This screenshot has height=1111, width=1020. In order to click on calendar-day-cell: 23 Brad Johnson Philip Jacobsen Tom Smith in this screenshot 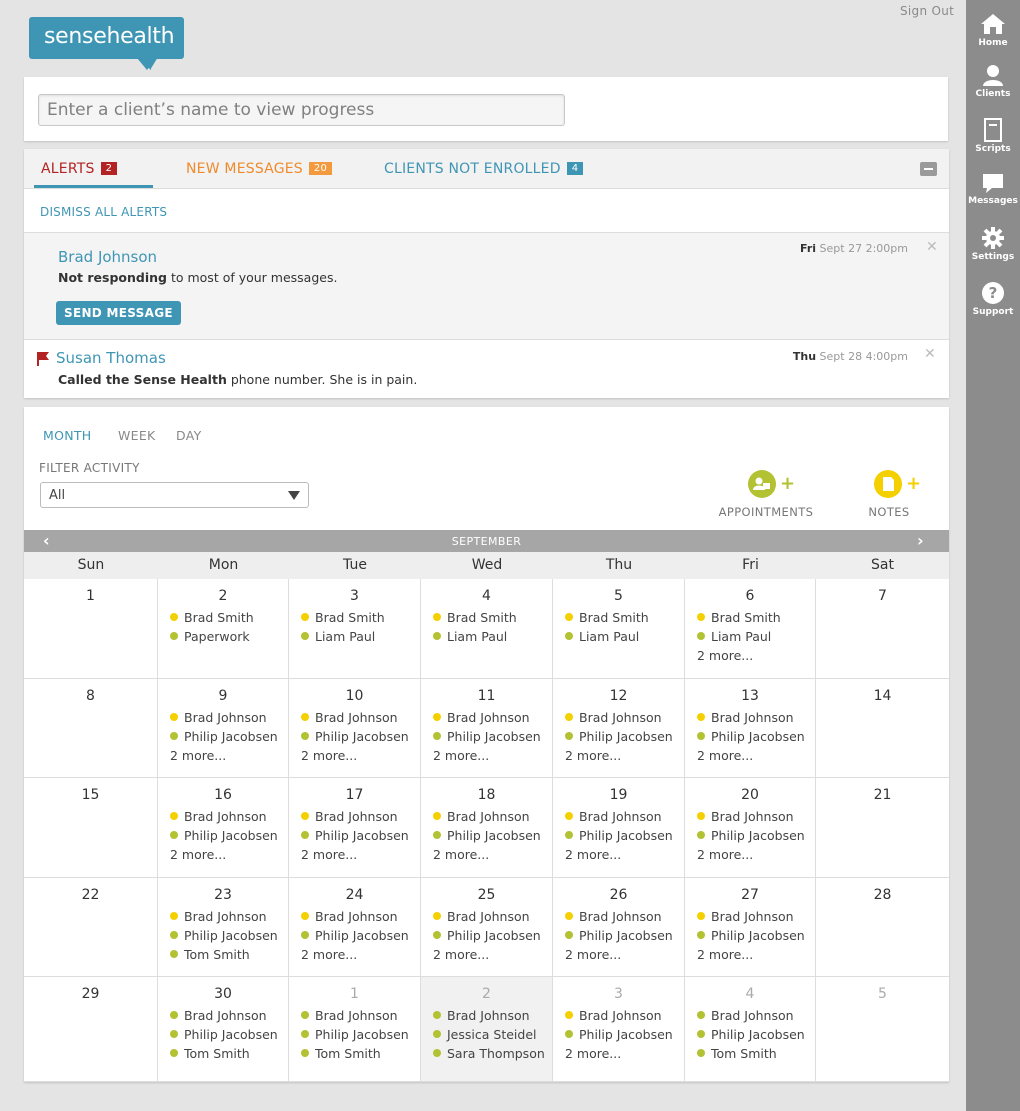, I will do `click(223, 927)`.